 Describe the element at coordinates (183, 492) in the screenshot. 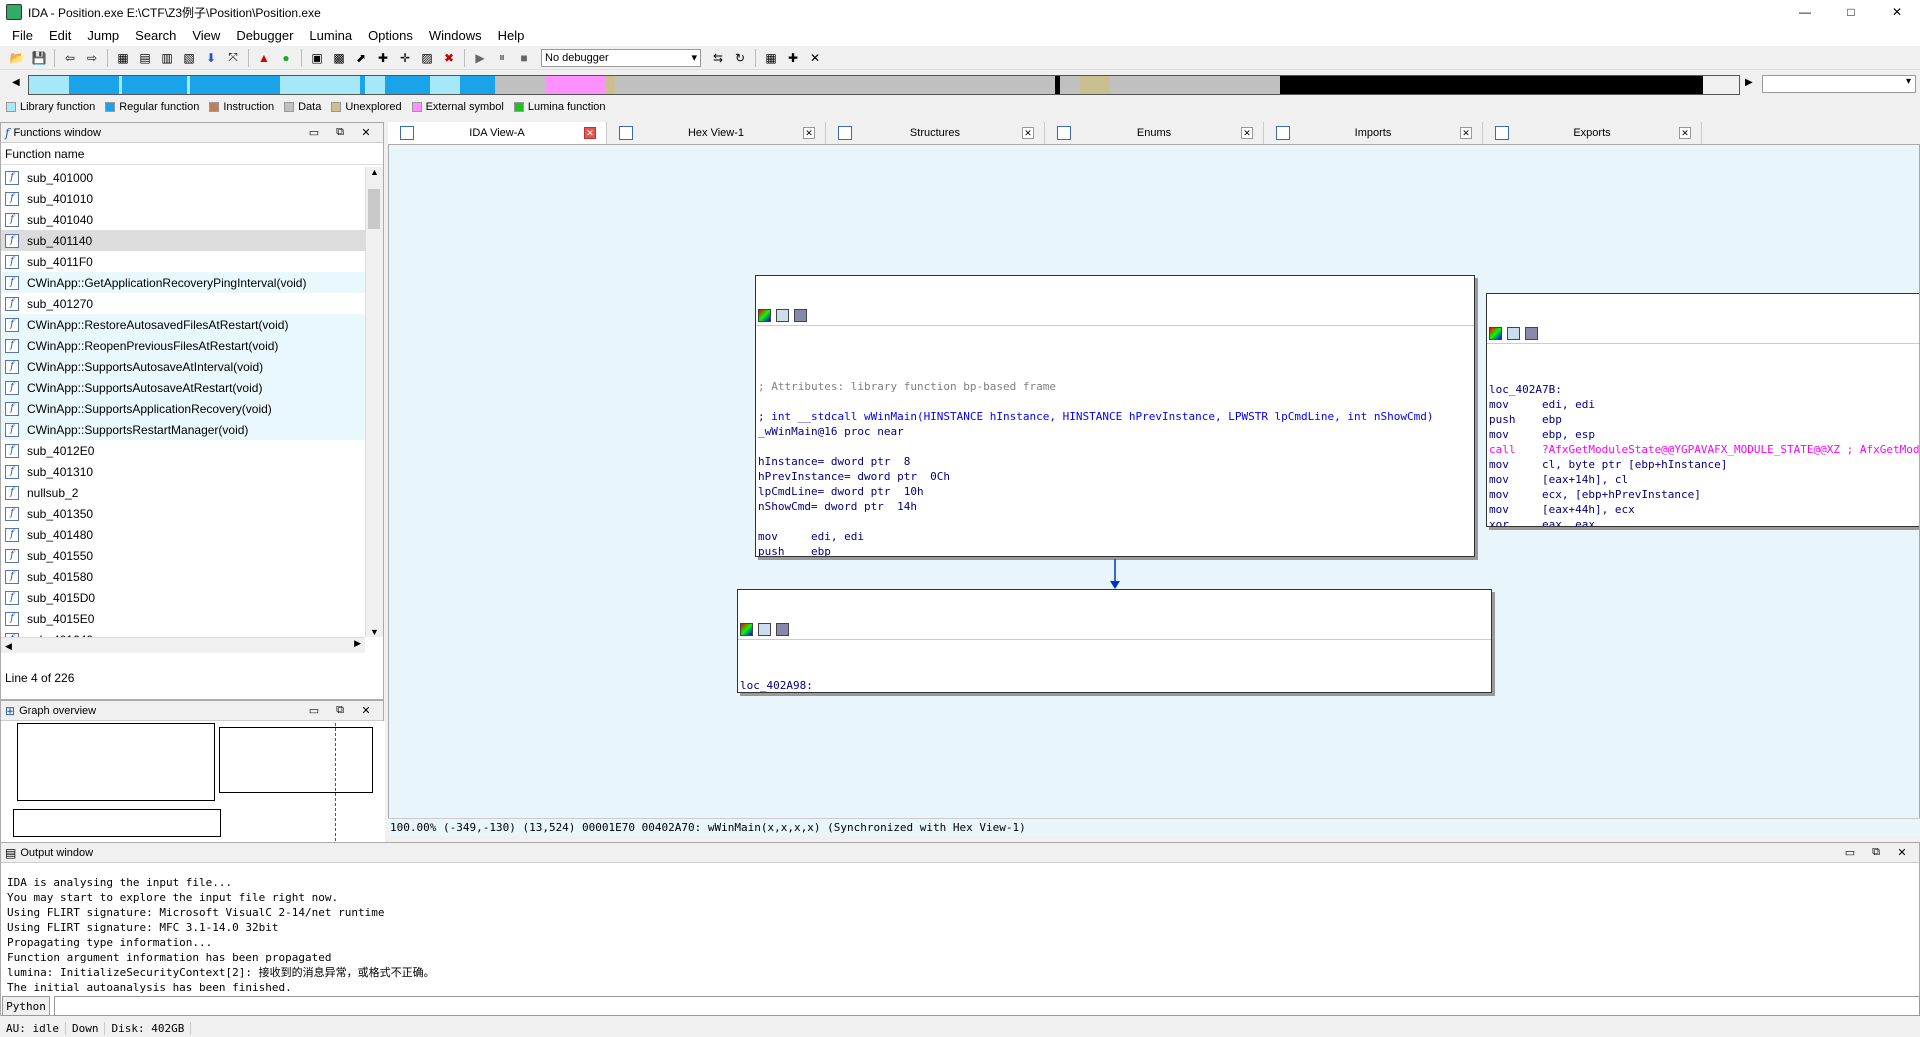

I see `function-list-item: f nullsub_2` at that location.